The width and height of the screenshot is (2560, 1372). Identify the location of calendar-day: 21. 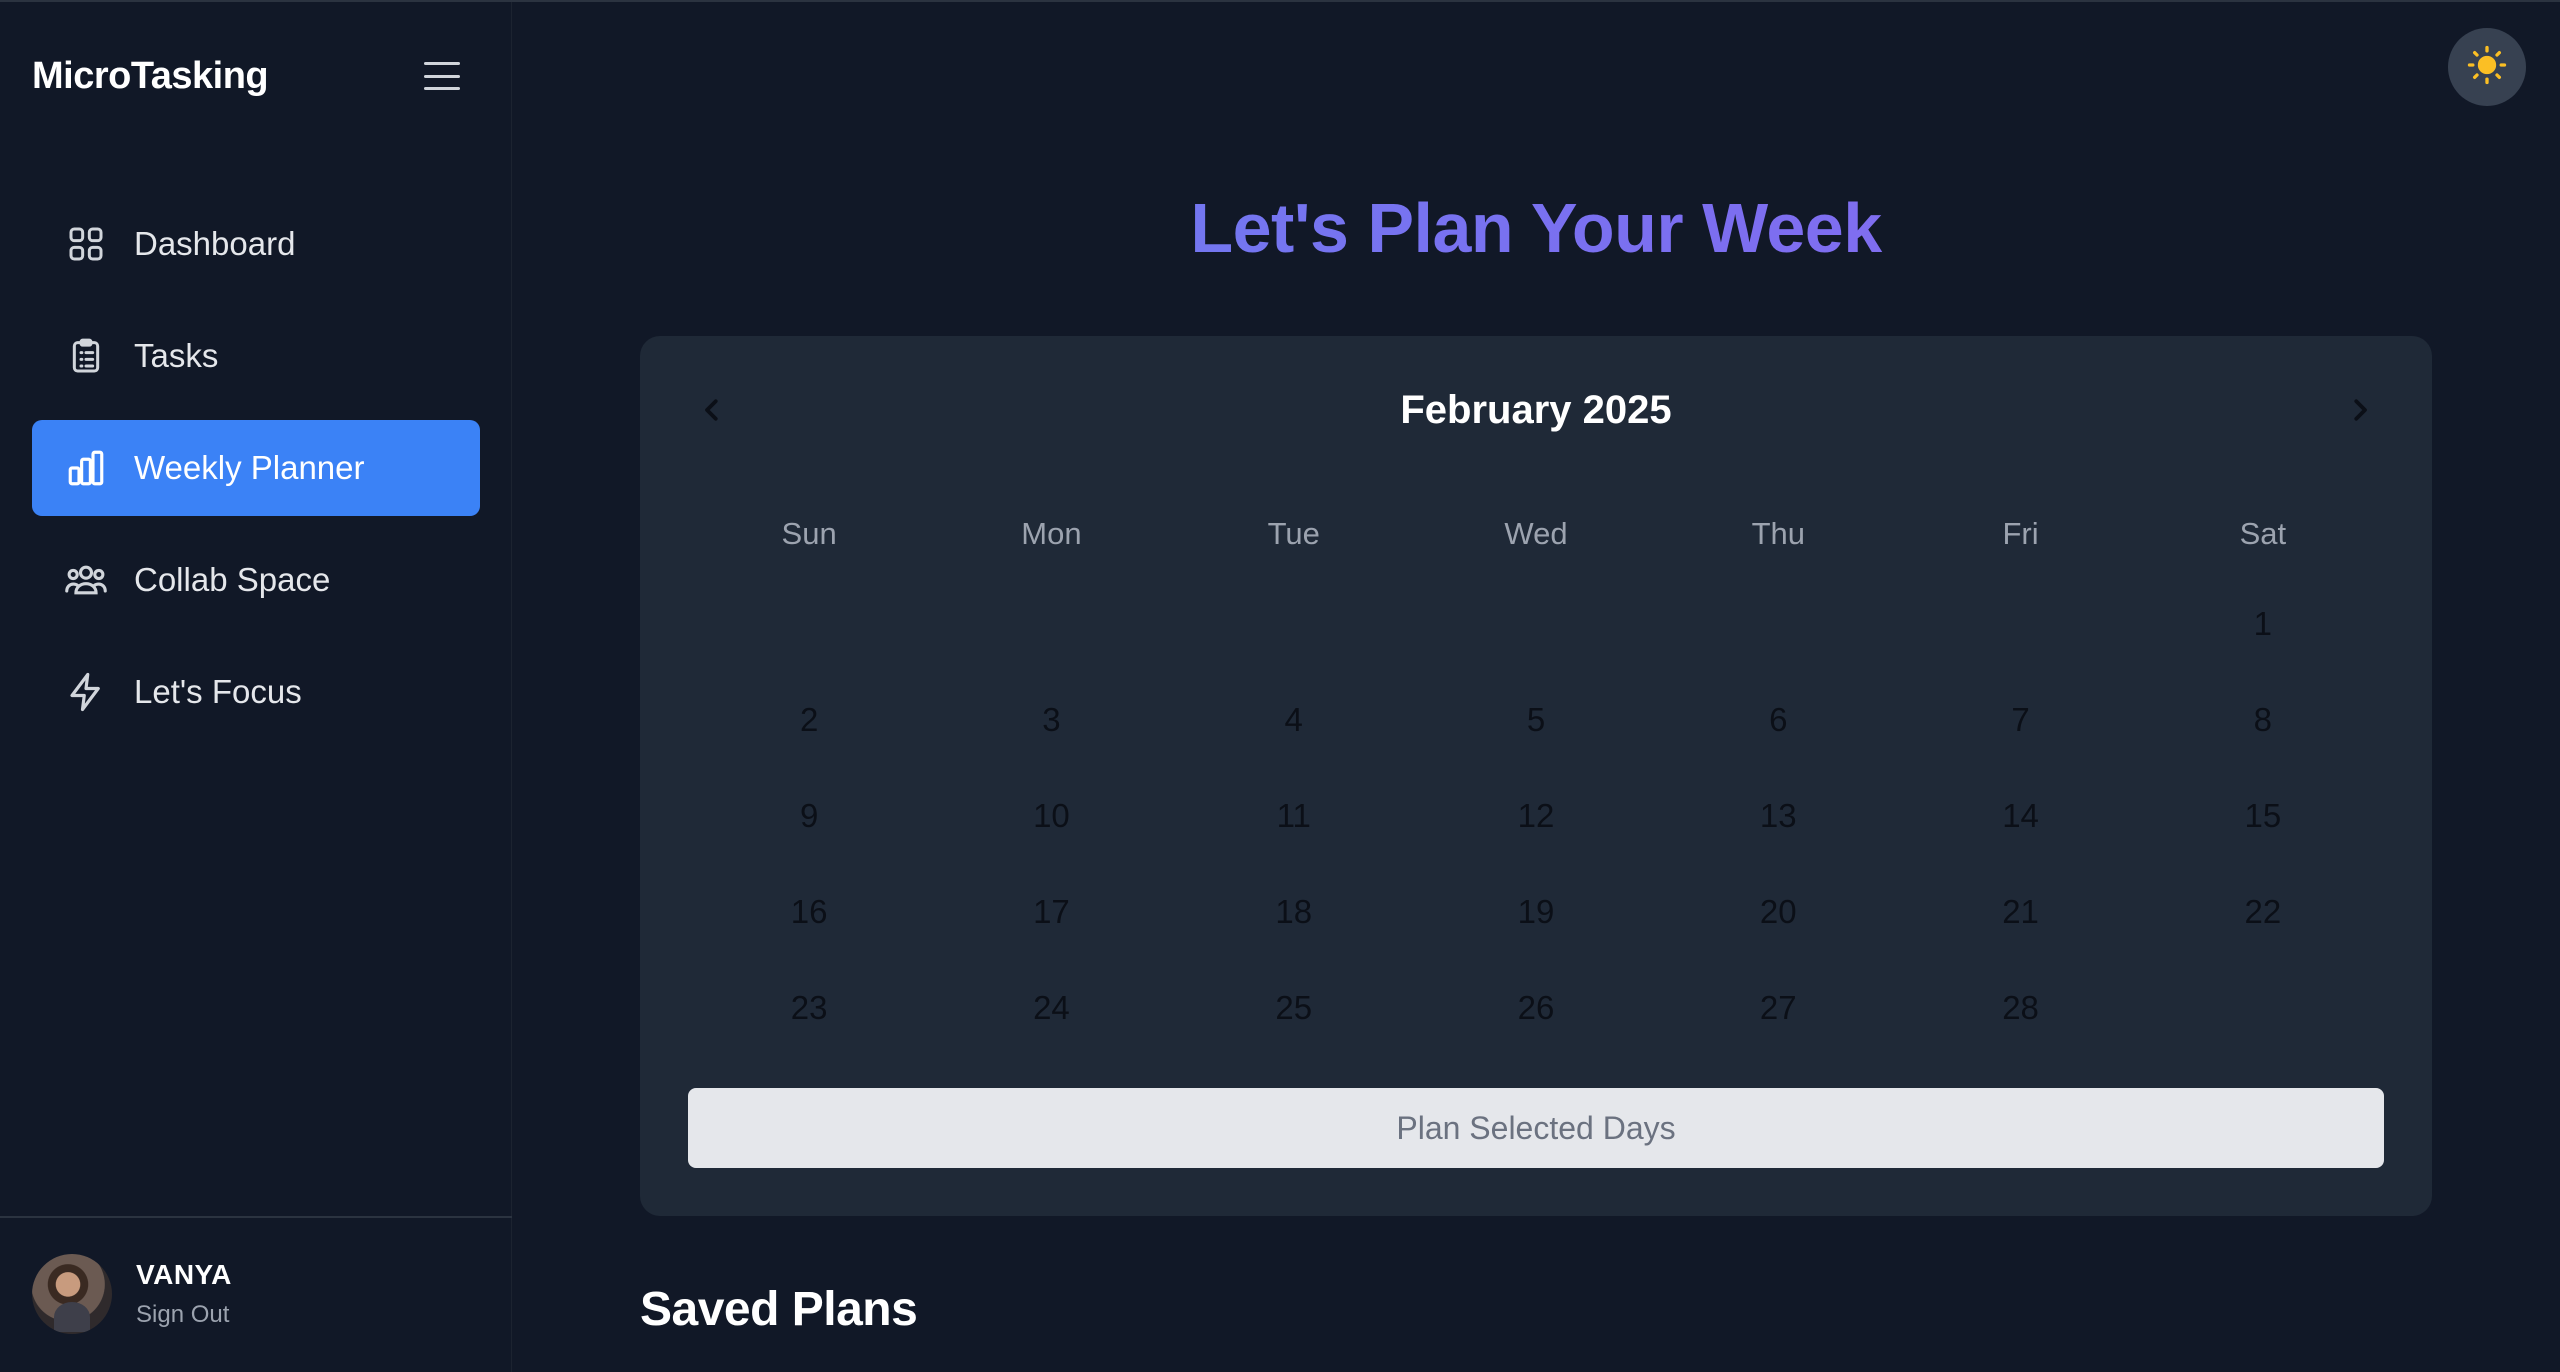
(2020, 912).